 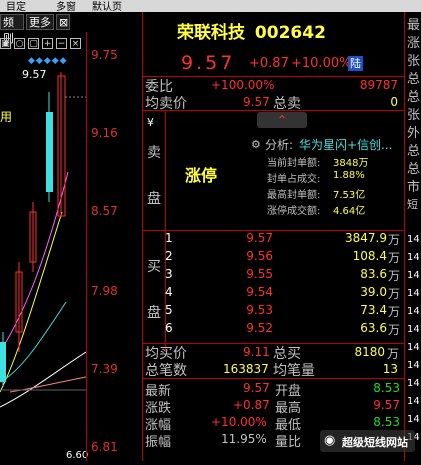 I want to click on avg-ask-value: 9.57, so click(x=256, y=102).